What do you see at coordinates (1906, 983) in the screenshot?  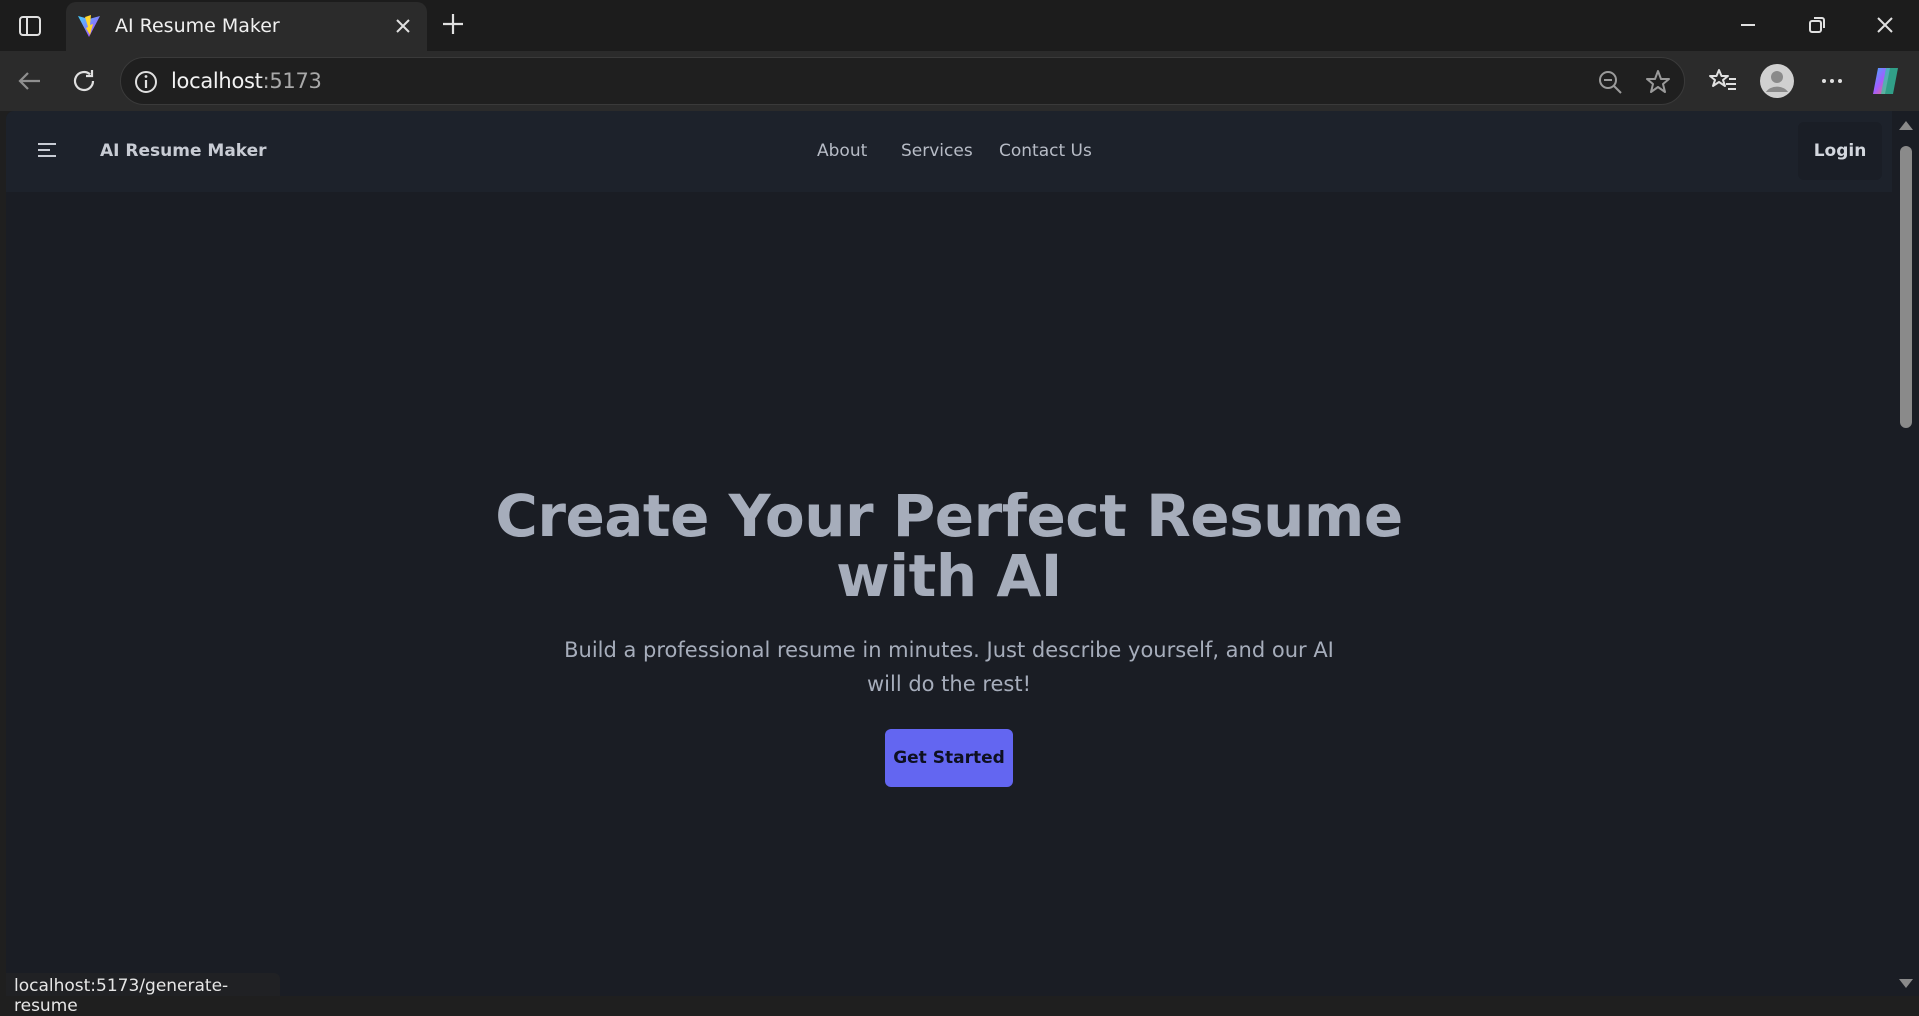 I see `scroll-down-arrow-icon` at bounding box center [1906, 983].